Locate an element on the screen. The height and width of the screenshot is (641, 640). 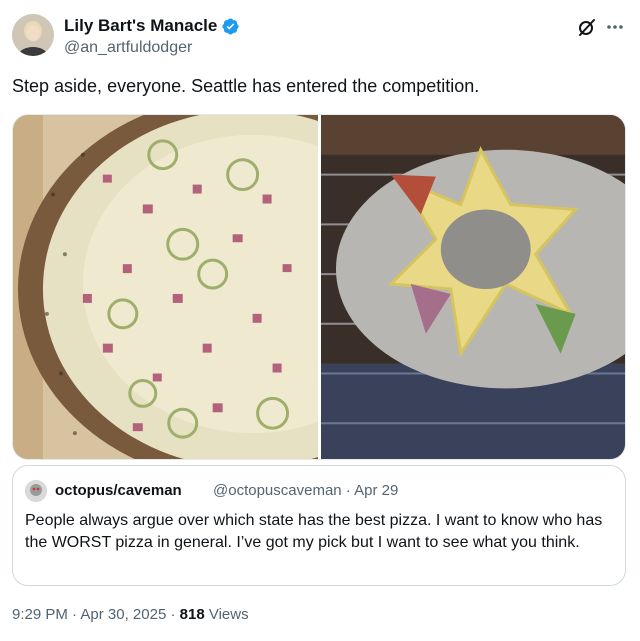
author-name-text: Lily Bart's Manacle is located at coordinates (140, 26).